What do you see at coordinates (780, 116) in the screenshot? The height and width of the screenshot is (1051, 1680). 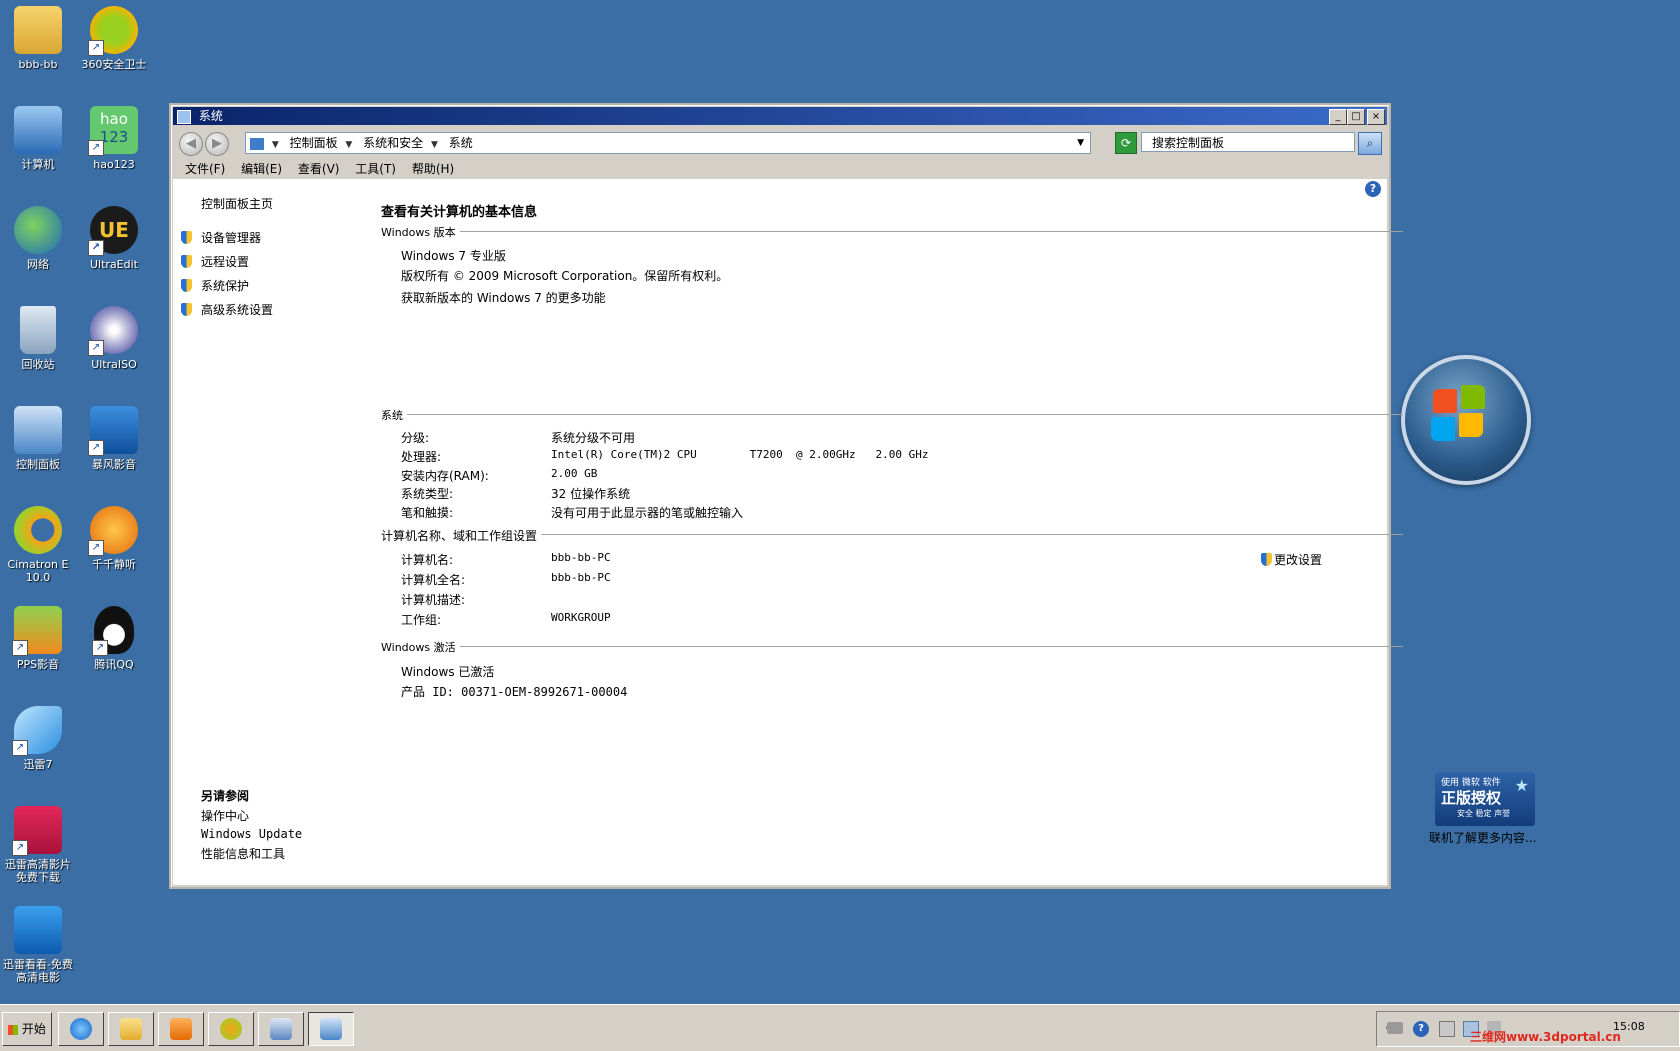 I see `title-bar: 系统 _ □ ×` at bounding box center [780, 116].